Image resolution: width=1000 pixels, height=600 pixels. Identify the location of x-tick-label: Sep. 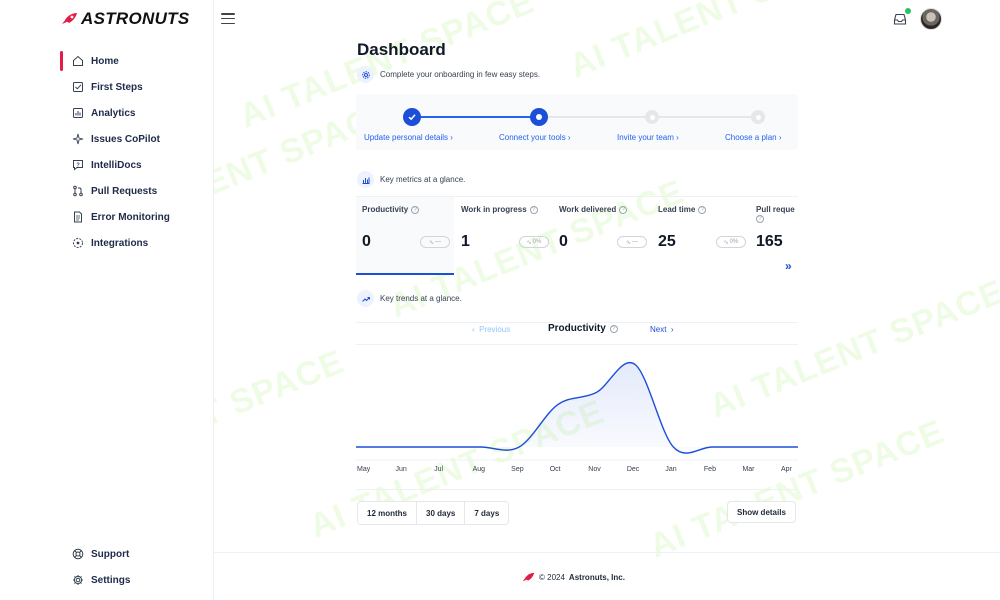
(517, 469).